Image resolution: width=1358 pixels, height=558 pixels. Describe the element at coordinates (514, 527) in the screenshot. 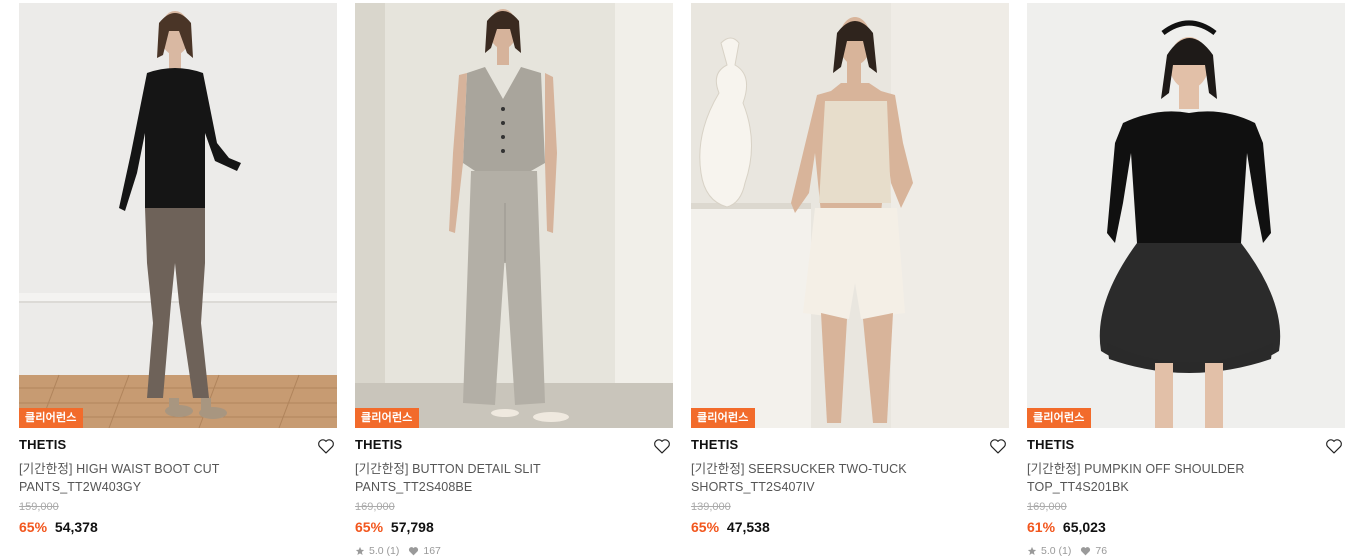

I see `price-row: 65% 57,798` at that location.